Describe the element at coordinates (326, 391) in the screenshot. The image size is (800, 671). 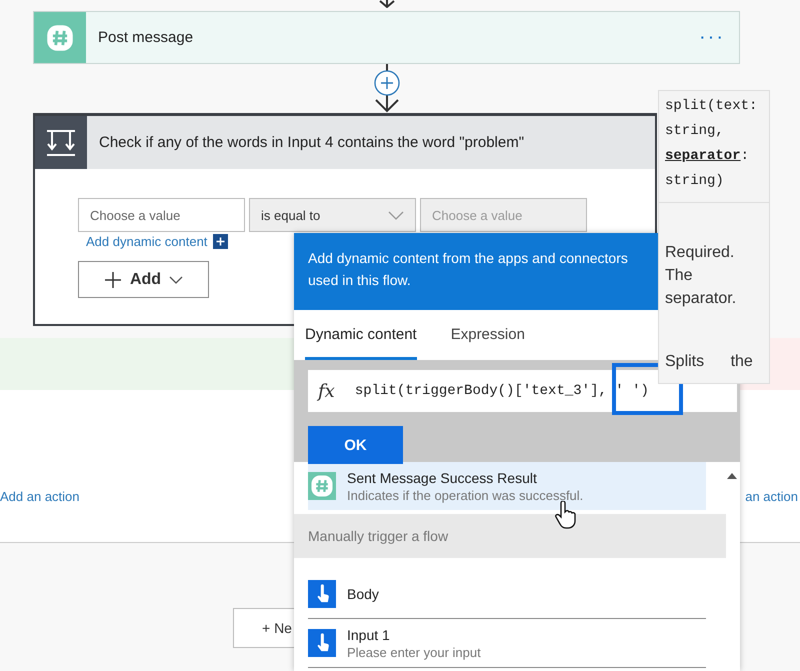
I see `function-symbol: fx` at that location.